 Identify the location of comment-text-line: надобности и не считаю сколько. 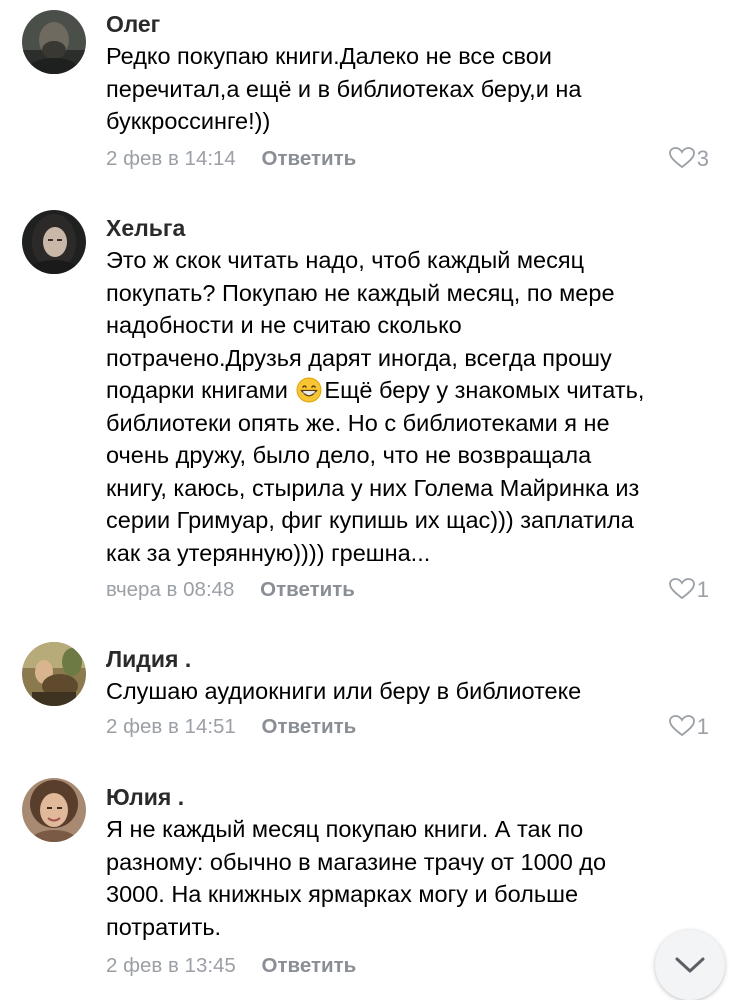
(284, 325).